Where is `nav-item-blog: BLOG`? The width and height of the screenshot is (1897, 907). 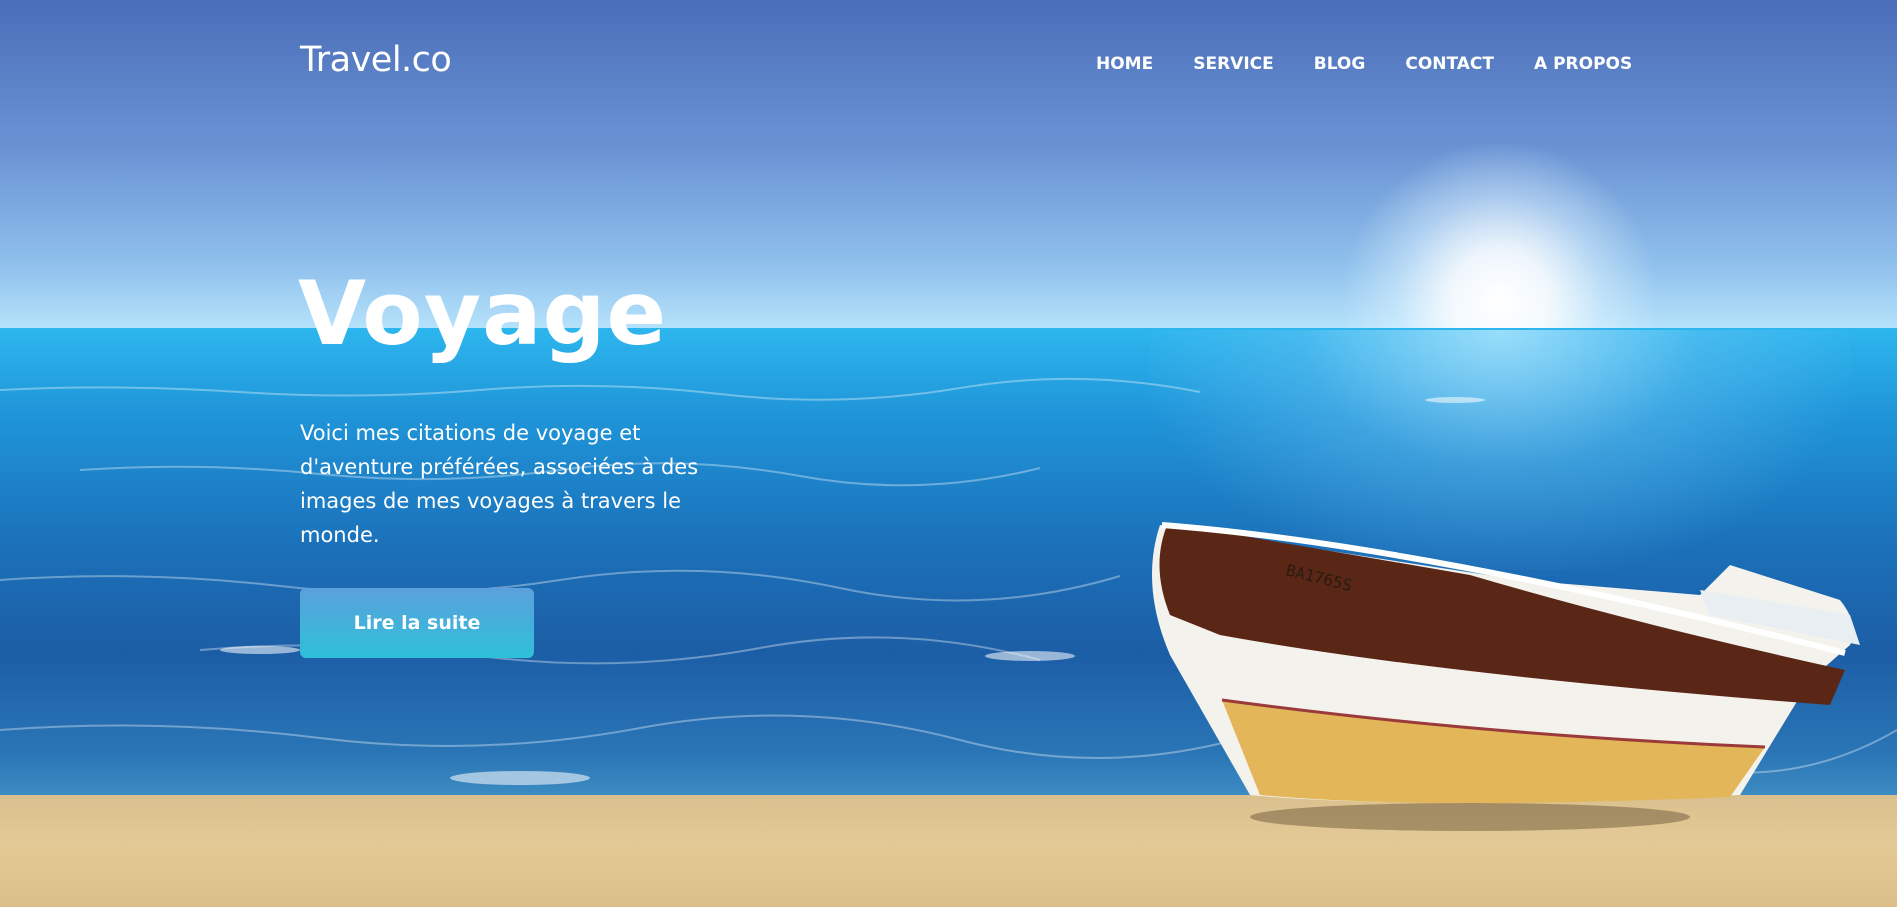 nav-item-blog: BLOG is located at coordinates (1340, 64).